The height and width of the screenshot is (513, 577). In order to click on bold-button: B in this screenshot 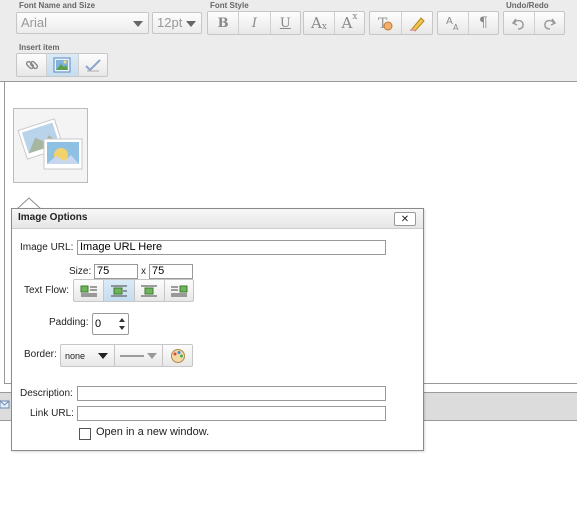, I will do `click(224, 23)`.